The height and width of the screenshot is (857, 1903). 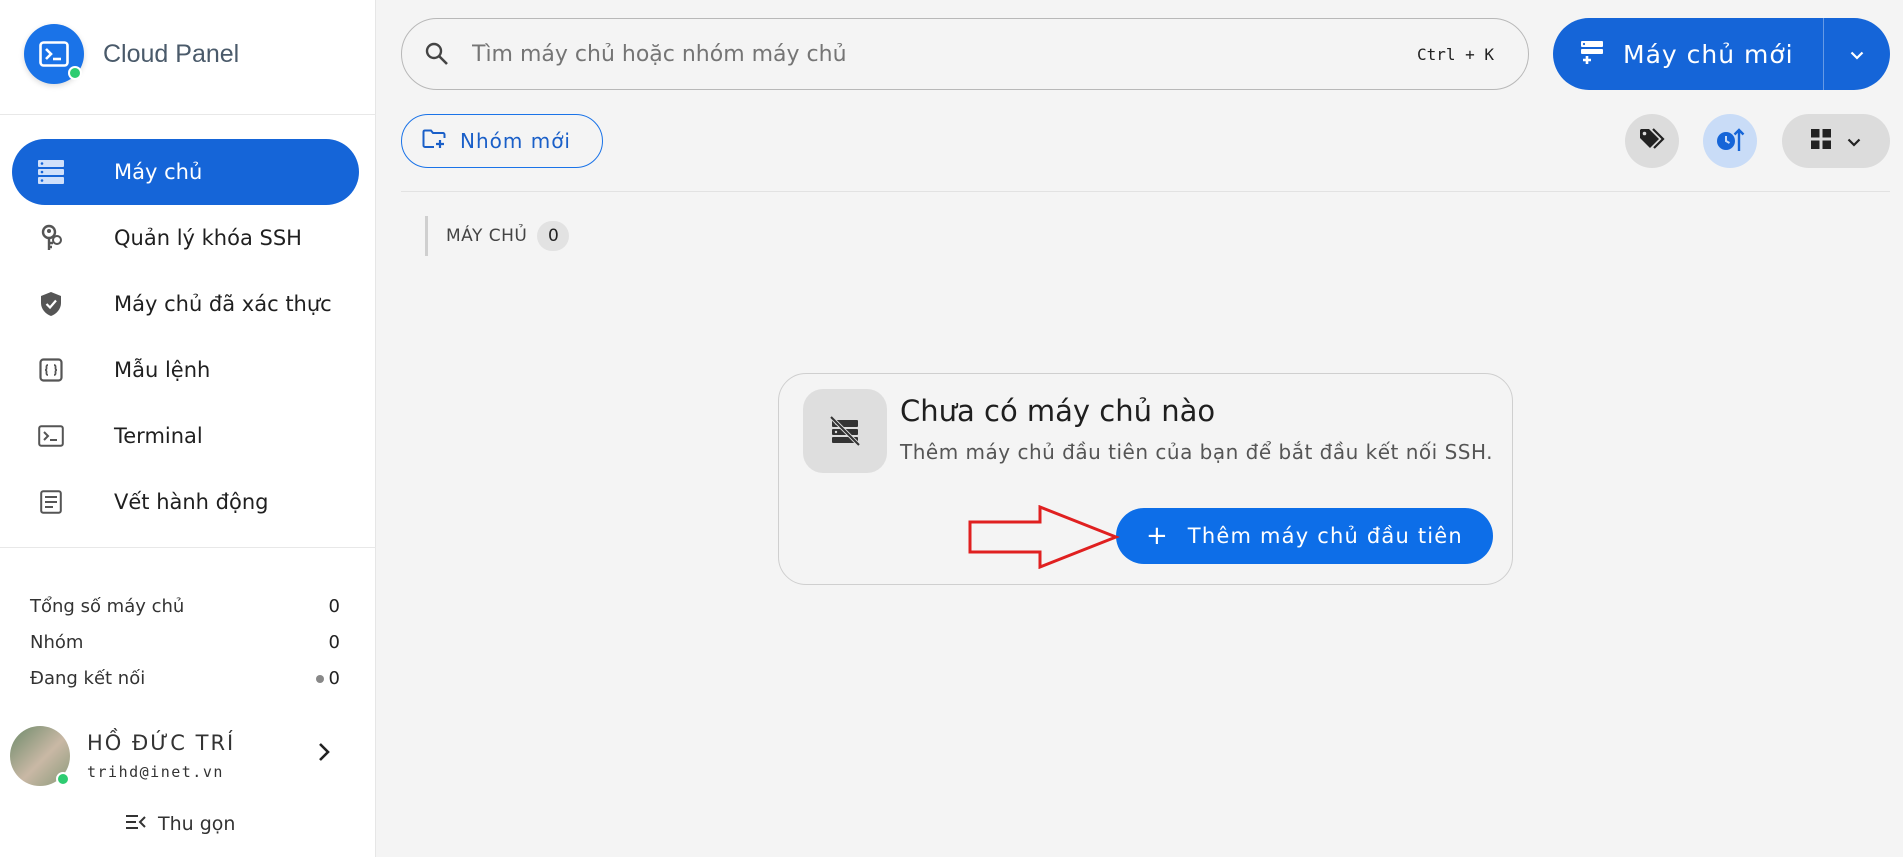 I want to click on no-server-icon, so click(x=845, y=431).